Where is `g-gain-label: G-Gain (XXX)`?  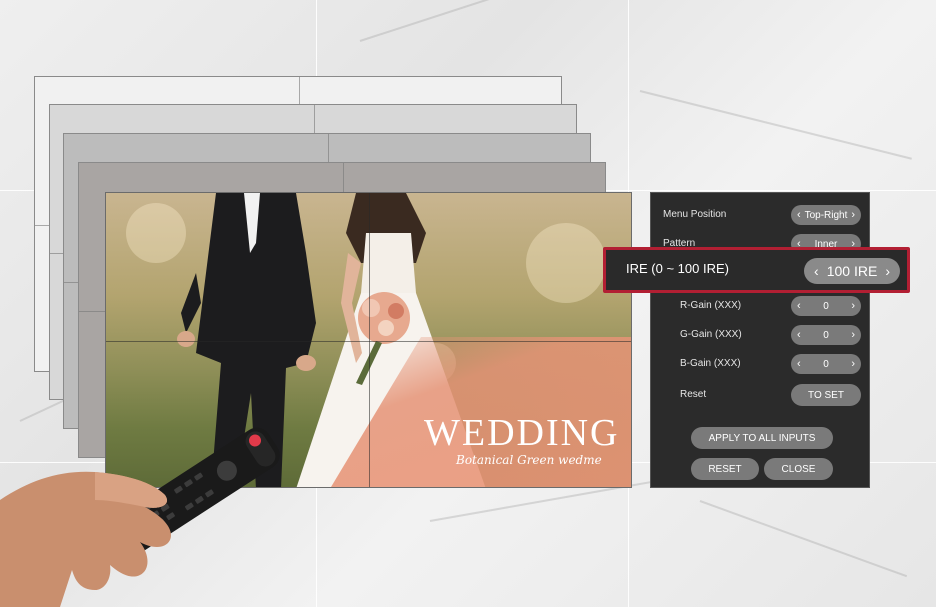
g-gain-label: G-Gain (XXX) is located at coordinates (711, 334).